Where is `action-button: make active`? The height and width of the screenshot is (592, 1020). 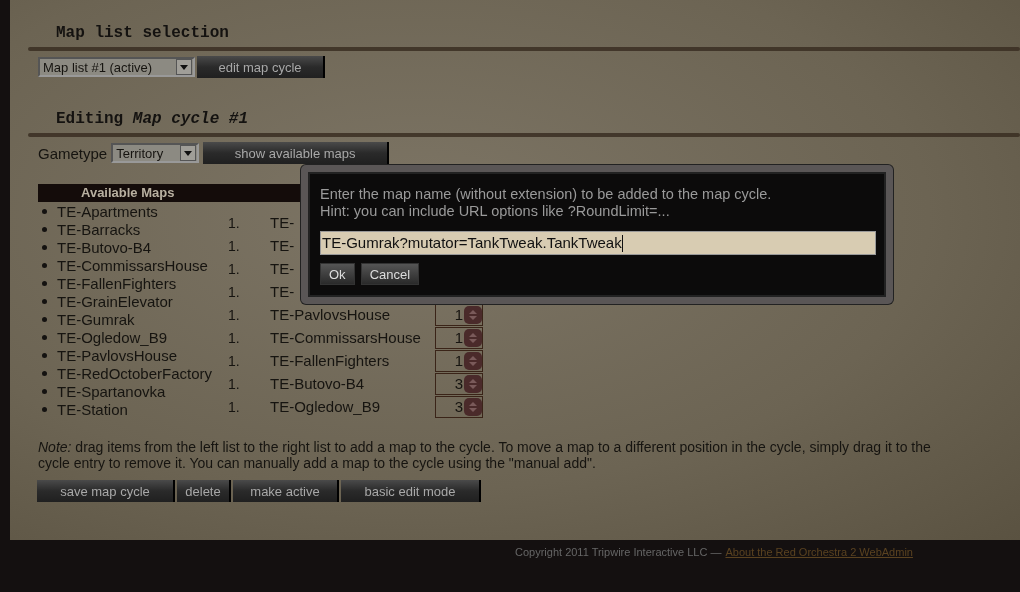
action-button: make active is located at coordinates (286, 491).